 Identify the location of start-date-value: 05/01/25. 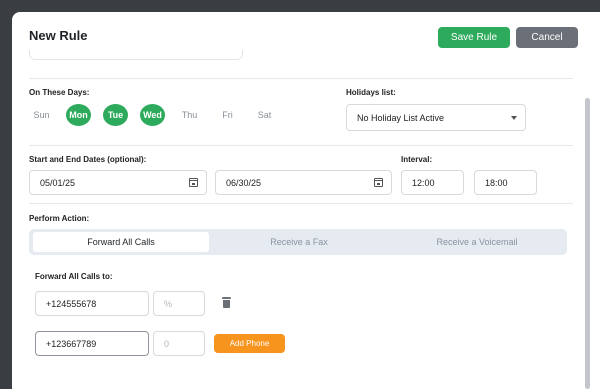
(58, 182).